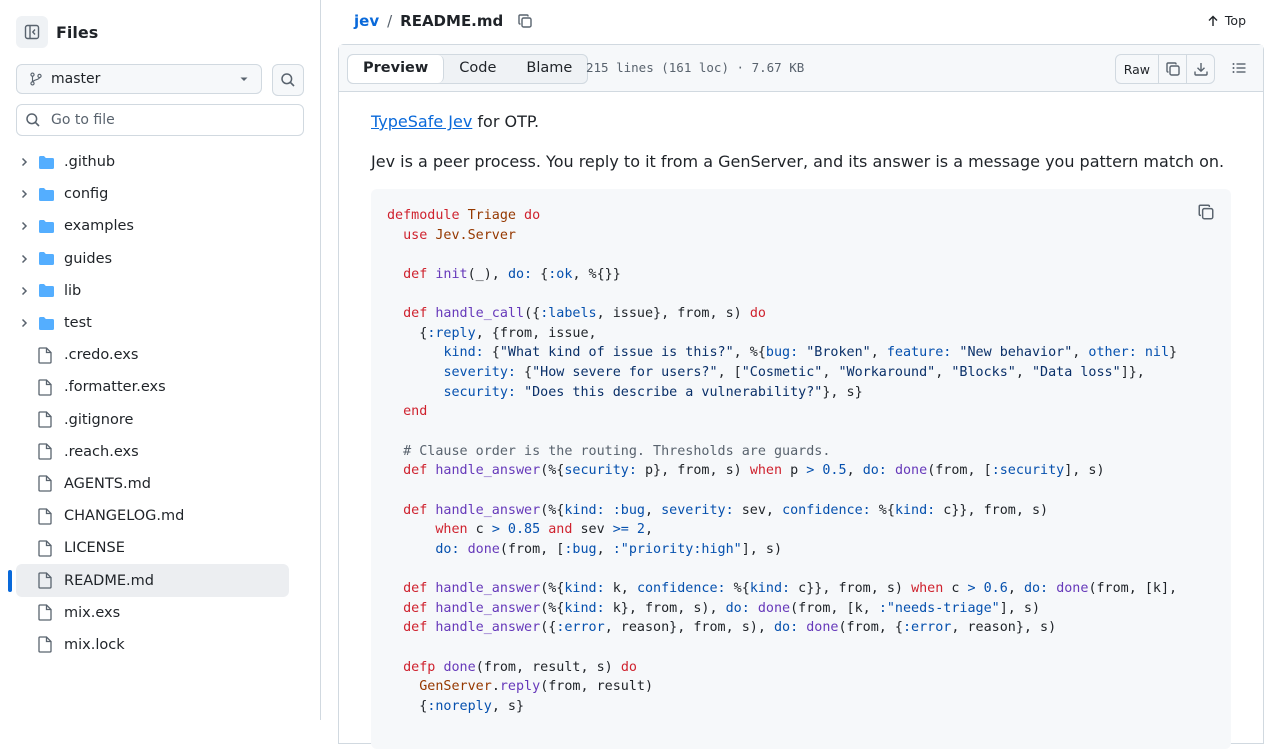 The height and width of the screenshot is (749, 1280). Describe the element at coordinates (396, 69) in the screenshot. I see `tab-preview: Preview` at that location.